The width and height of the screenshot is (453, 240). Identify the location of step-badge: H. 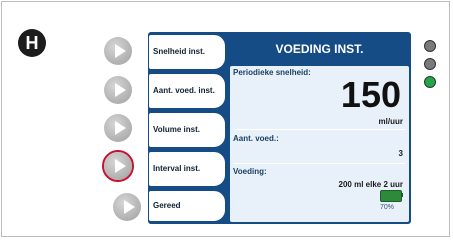
(32, 43).